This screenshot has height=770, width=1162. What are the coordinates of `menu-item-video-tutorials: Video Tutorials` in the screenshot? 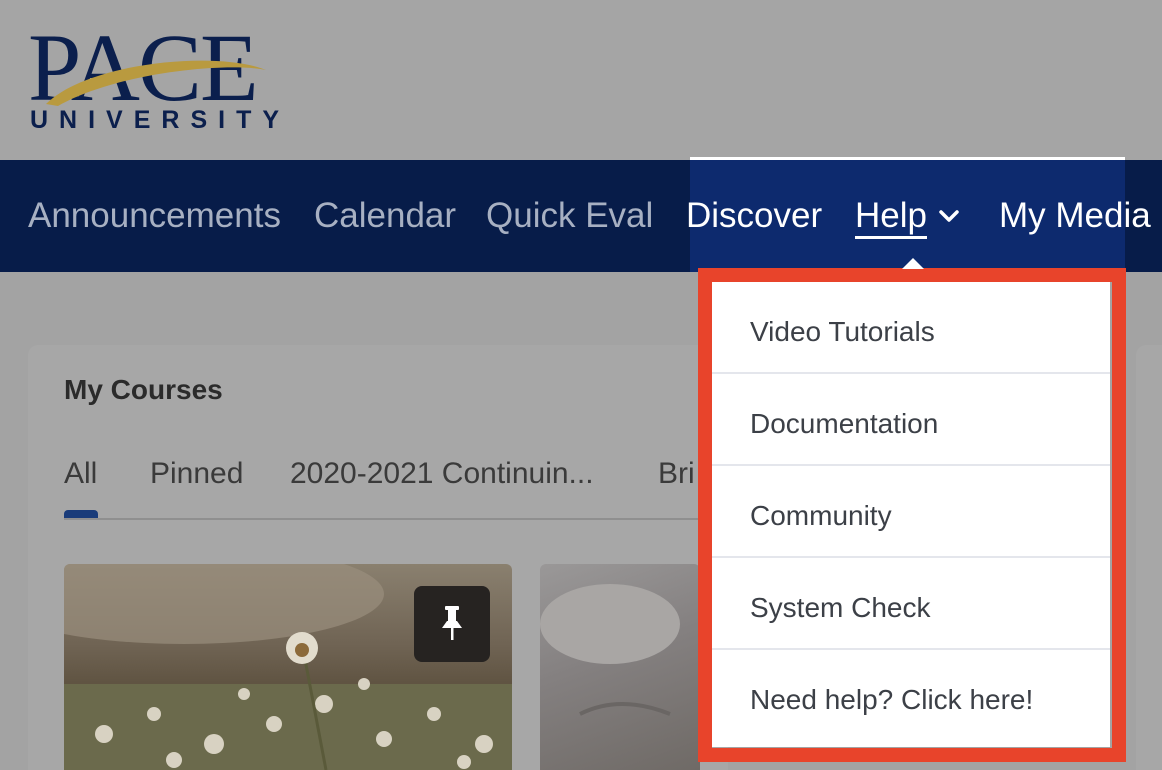 It's located at (911, 328).